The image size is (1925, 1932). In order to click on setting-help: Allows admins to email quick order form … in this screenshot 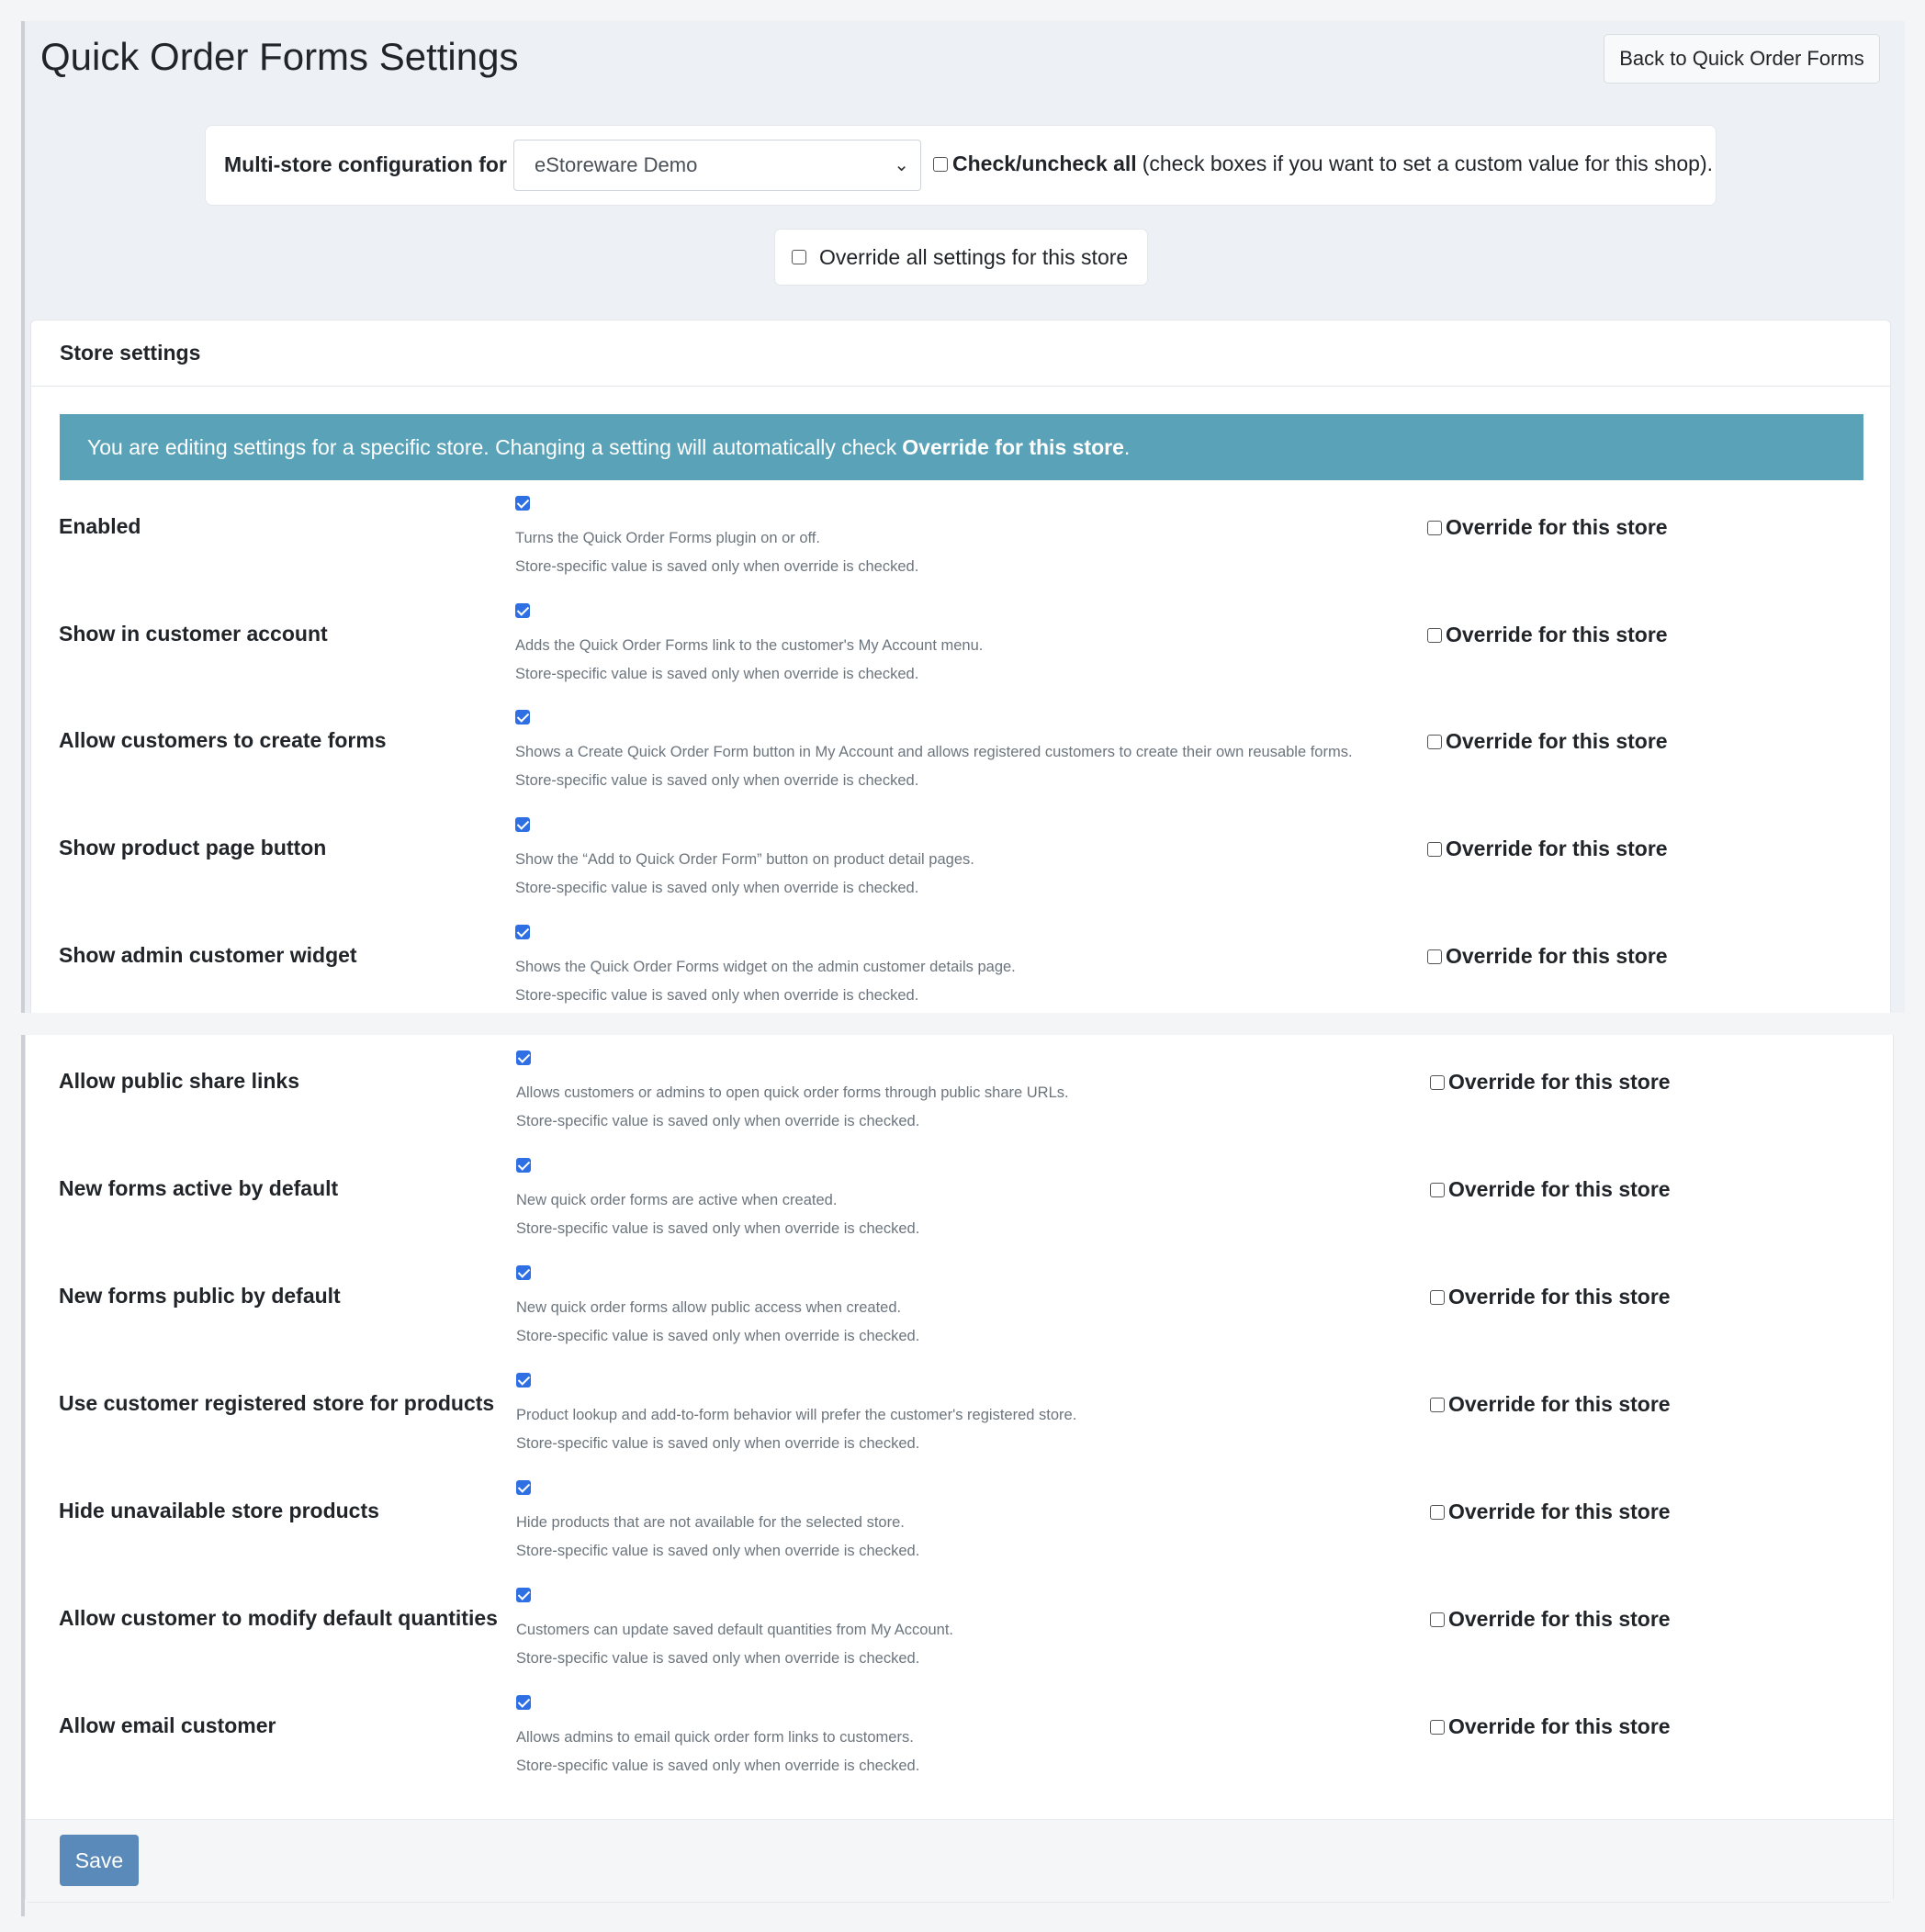, I will do `click(715, 1737)`.